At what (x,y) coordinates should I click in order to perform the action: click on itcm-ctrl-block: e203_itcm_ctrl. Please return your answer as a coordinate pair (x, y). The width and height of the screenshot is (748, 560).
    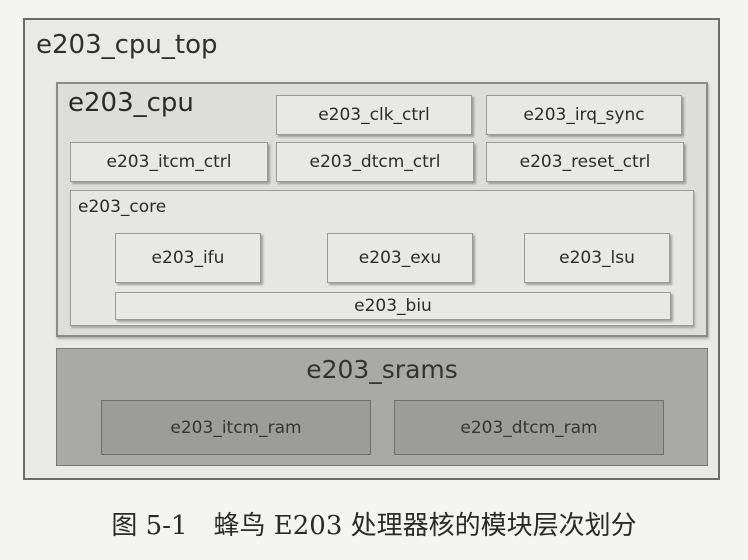
    Looking at the image, I should click on (169, 162).